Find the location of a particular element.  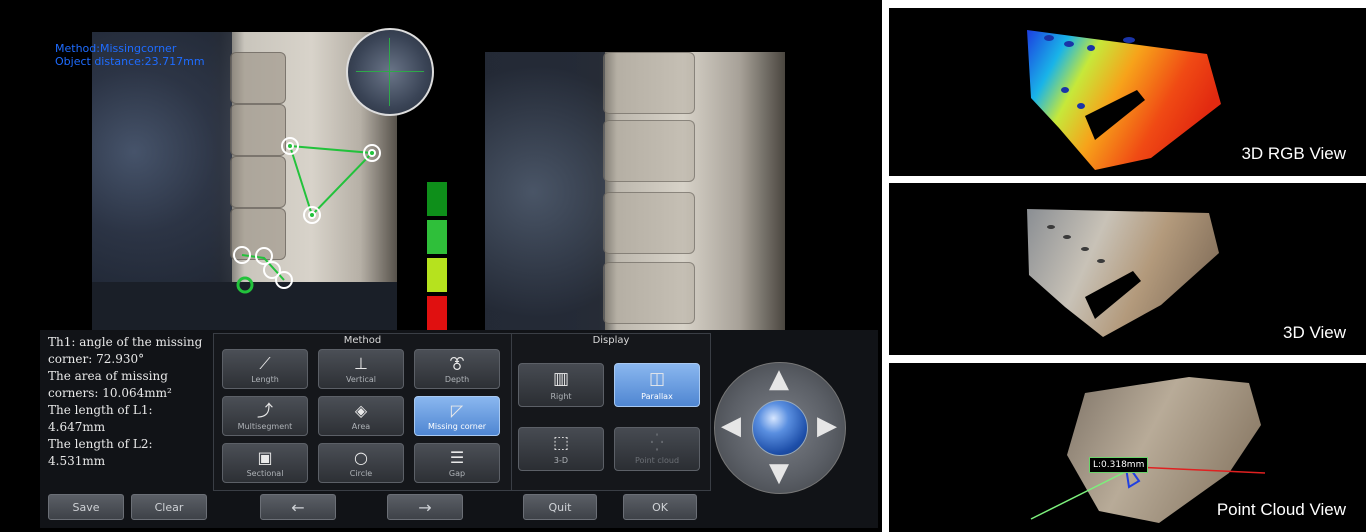

cube-icon: ⬚ is located at coordinates (561, 443).